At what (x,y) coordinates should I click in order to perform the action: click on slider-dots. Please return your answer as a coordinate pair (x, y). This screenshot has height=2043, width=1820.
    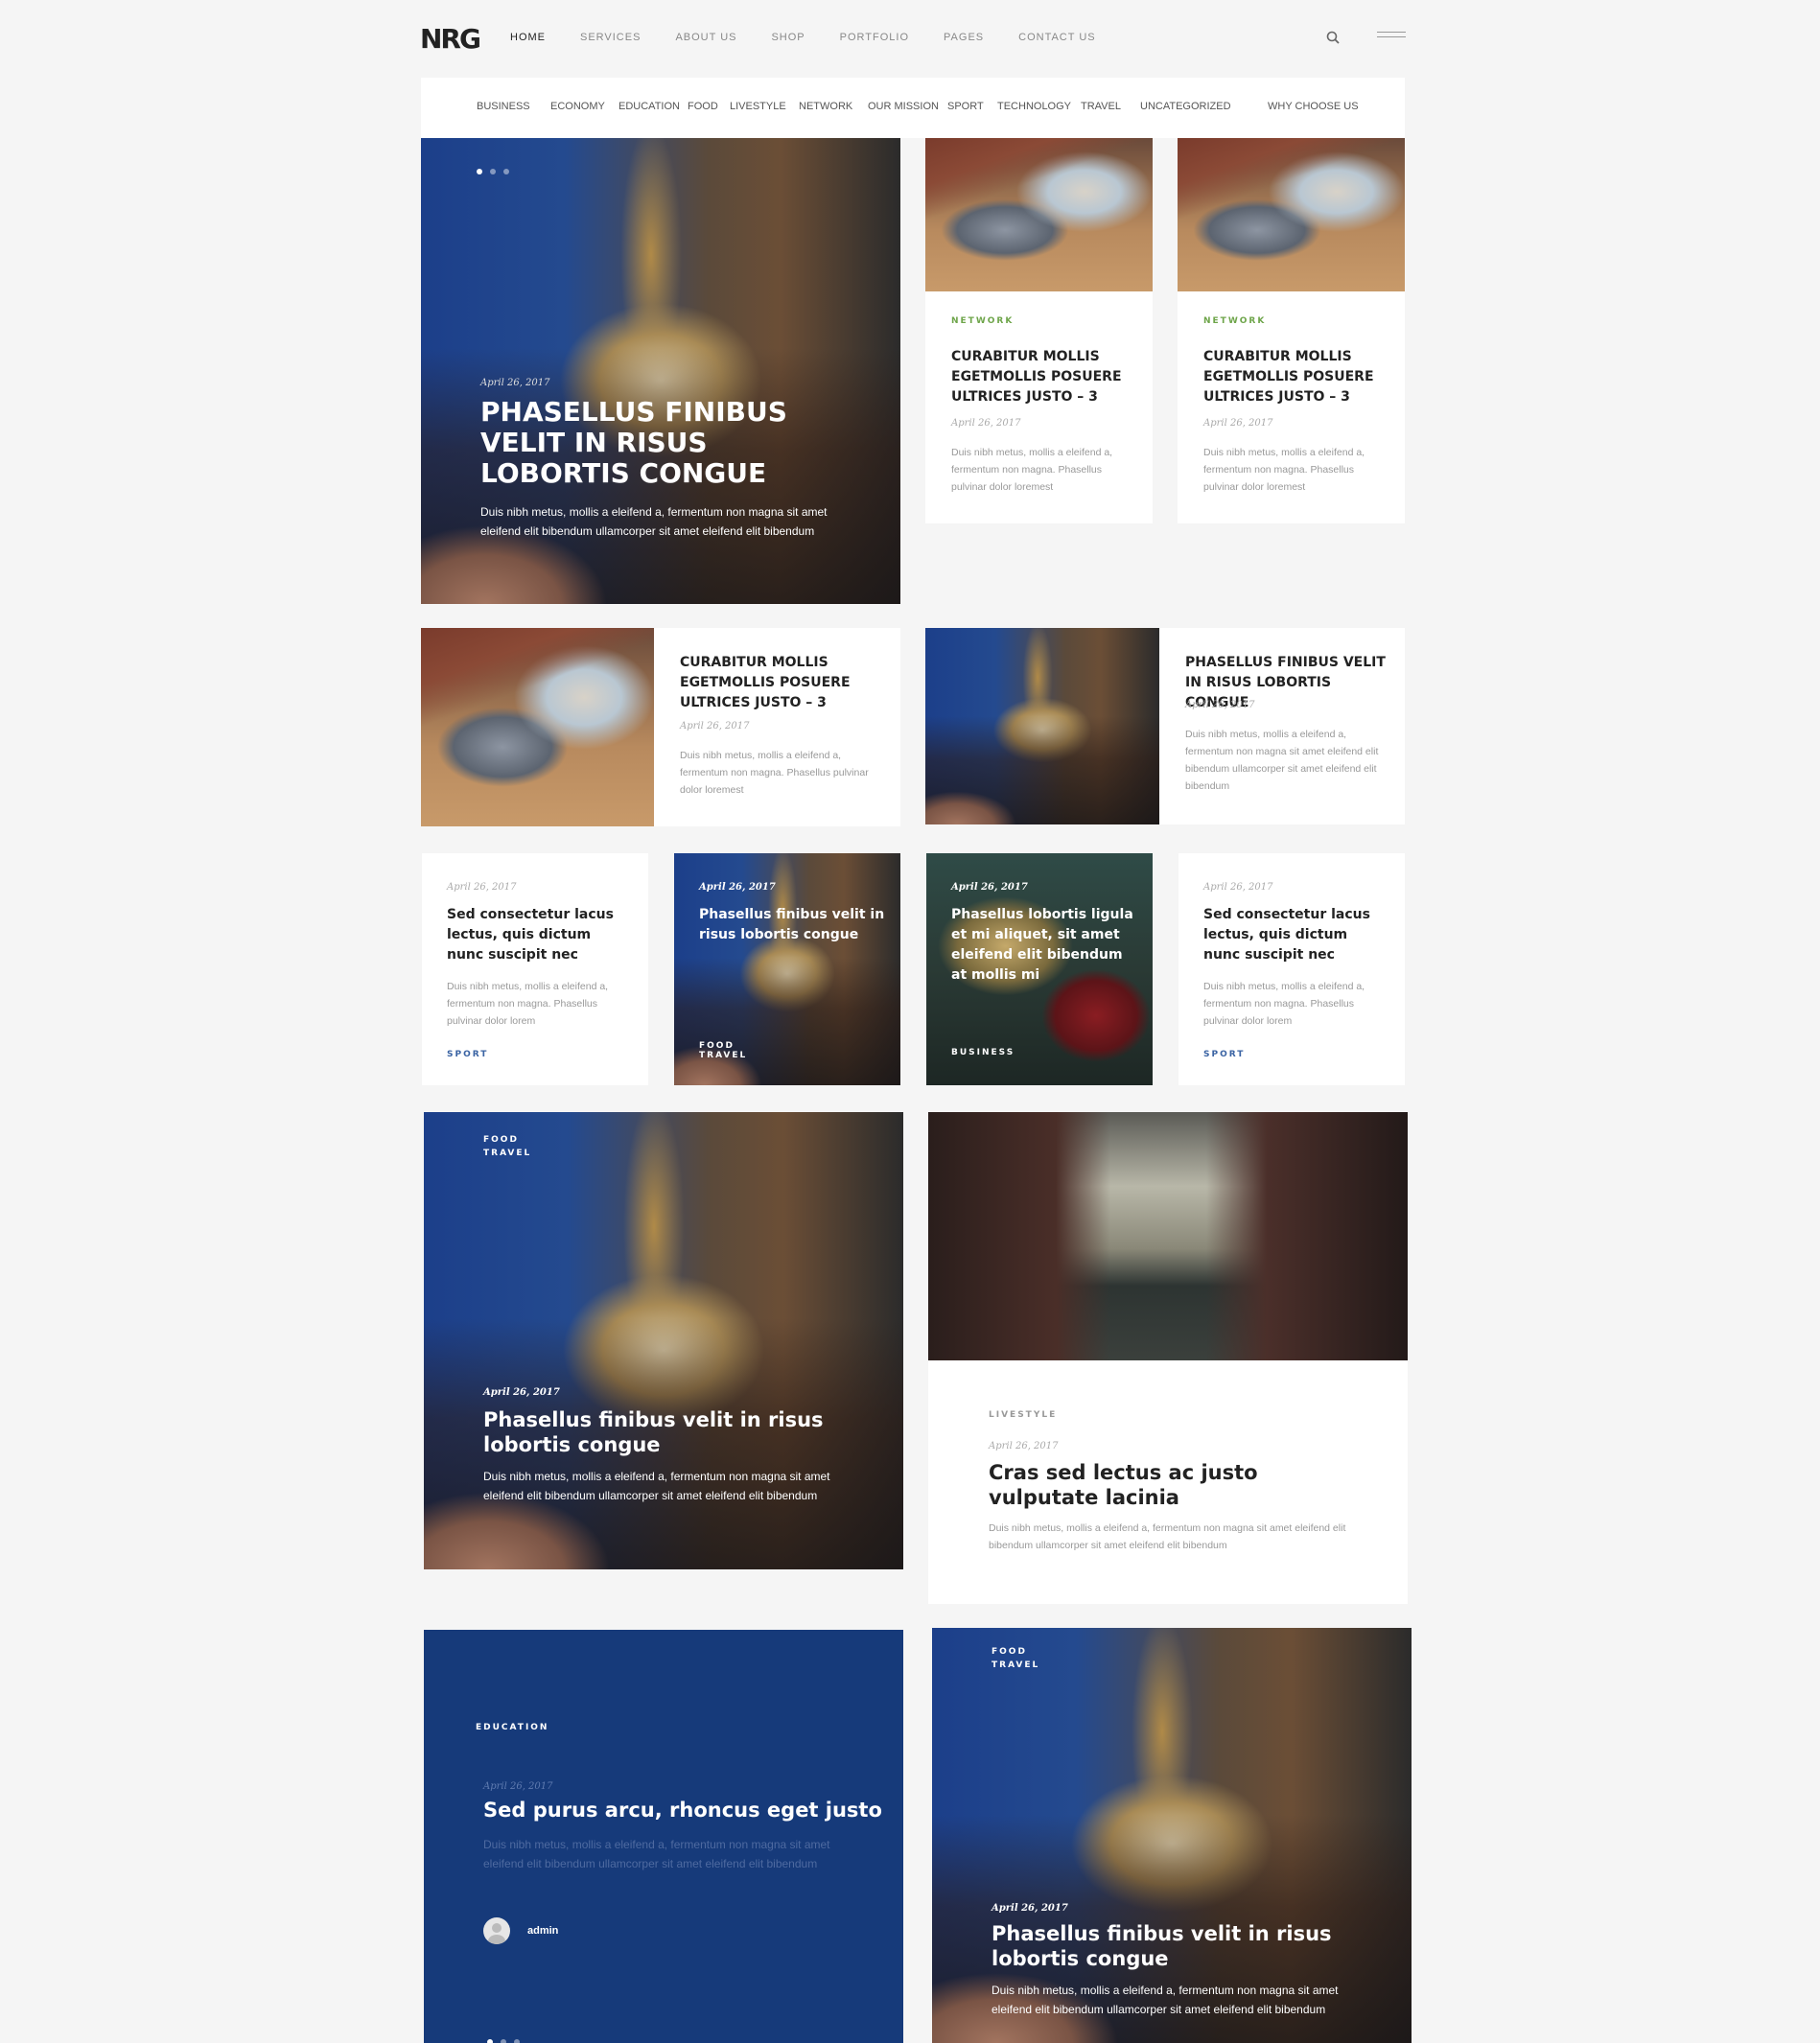
    Looking at the image, I should click on (507, 2037).